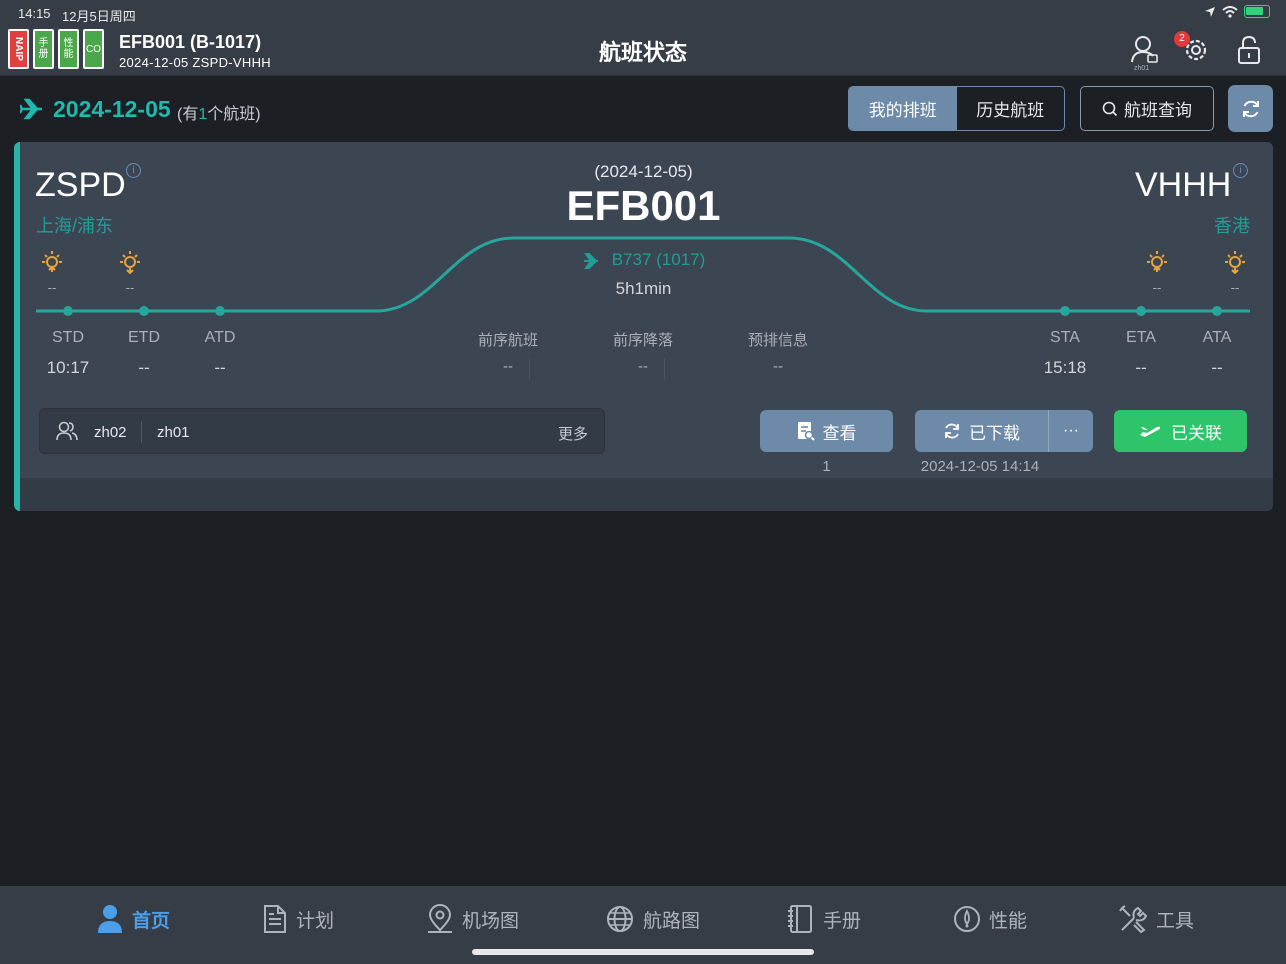 Image resolution: width=1286 pixels, height=964 pixels. What do you see at coordinates (1071, 431) in the screenshot?
I see `download-more-button: ···` at bounding box center [1071, 431].